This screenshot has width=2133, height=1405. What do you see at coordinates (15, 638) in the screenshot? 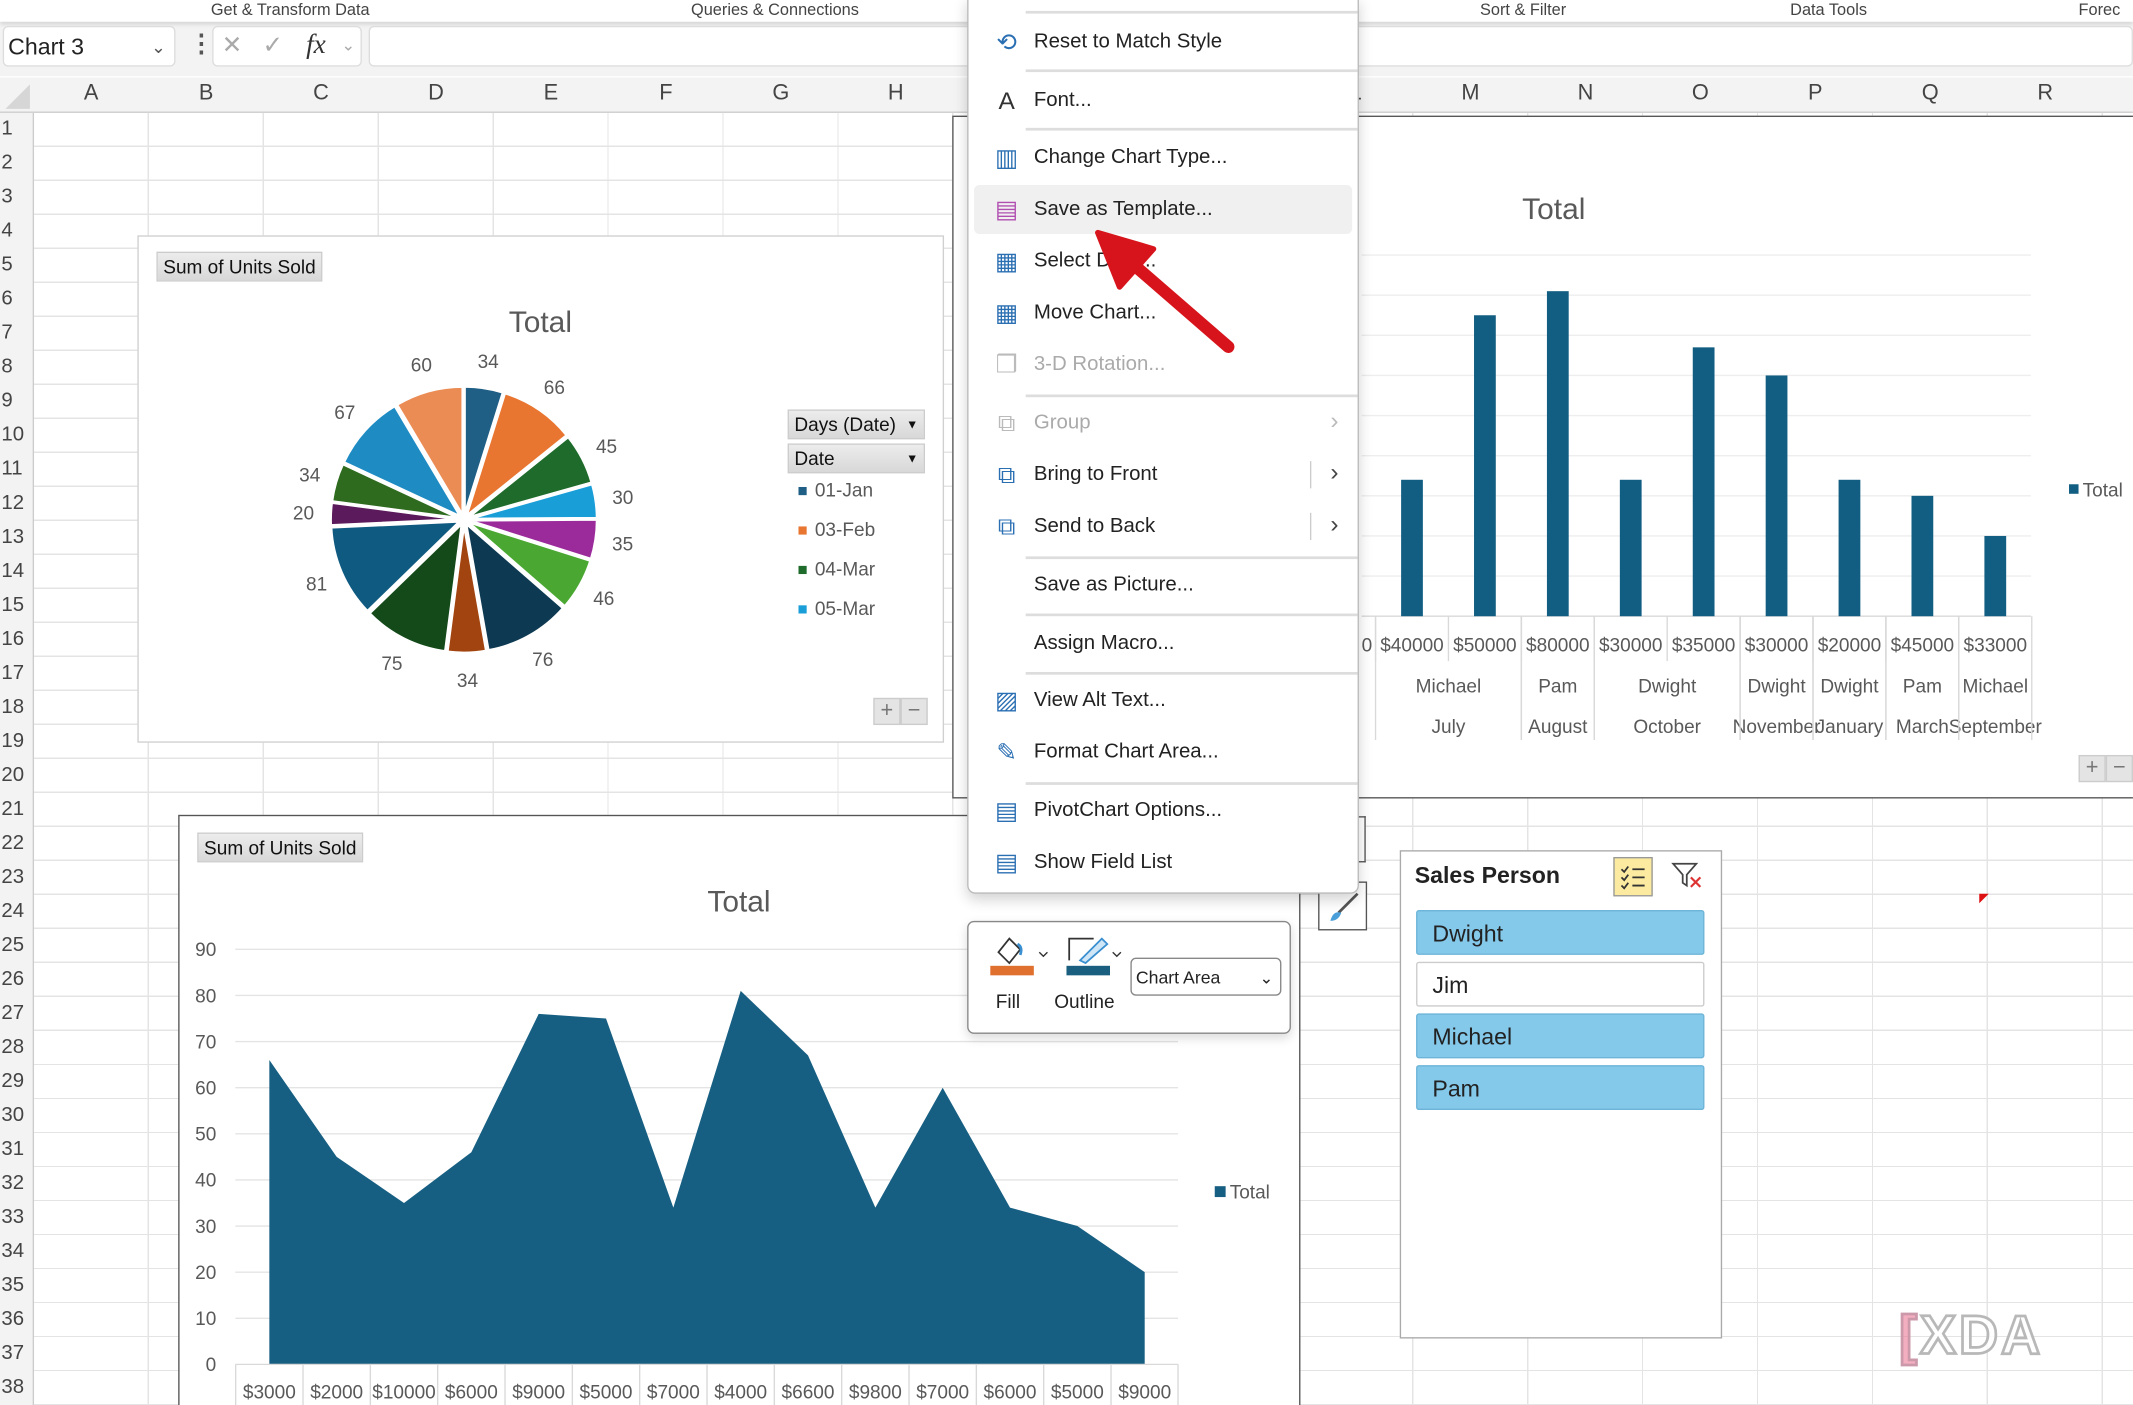
I see `row-header-16: 16` at bounding box center [15, 638].